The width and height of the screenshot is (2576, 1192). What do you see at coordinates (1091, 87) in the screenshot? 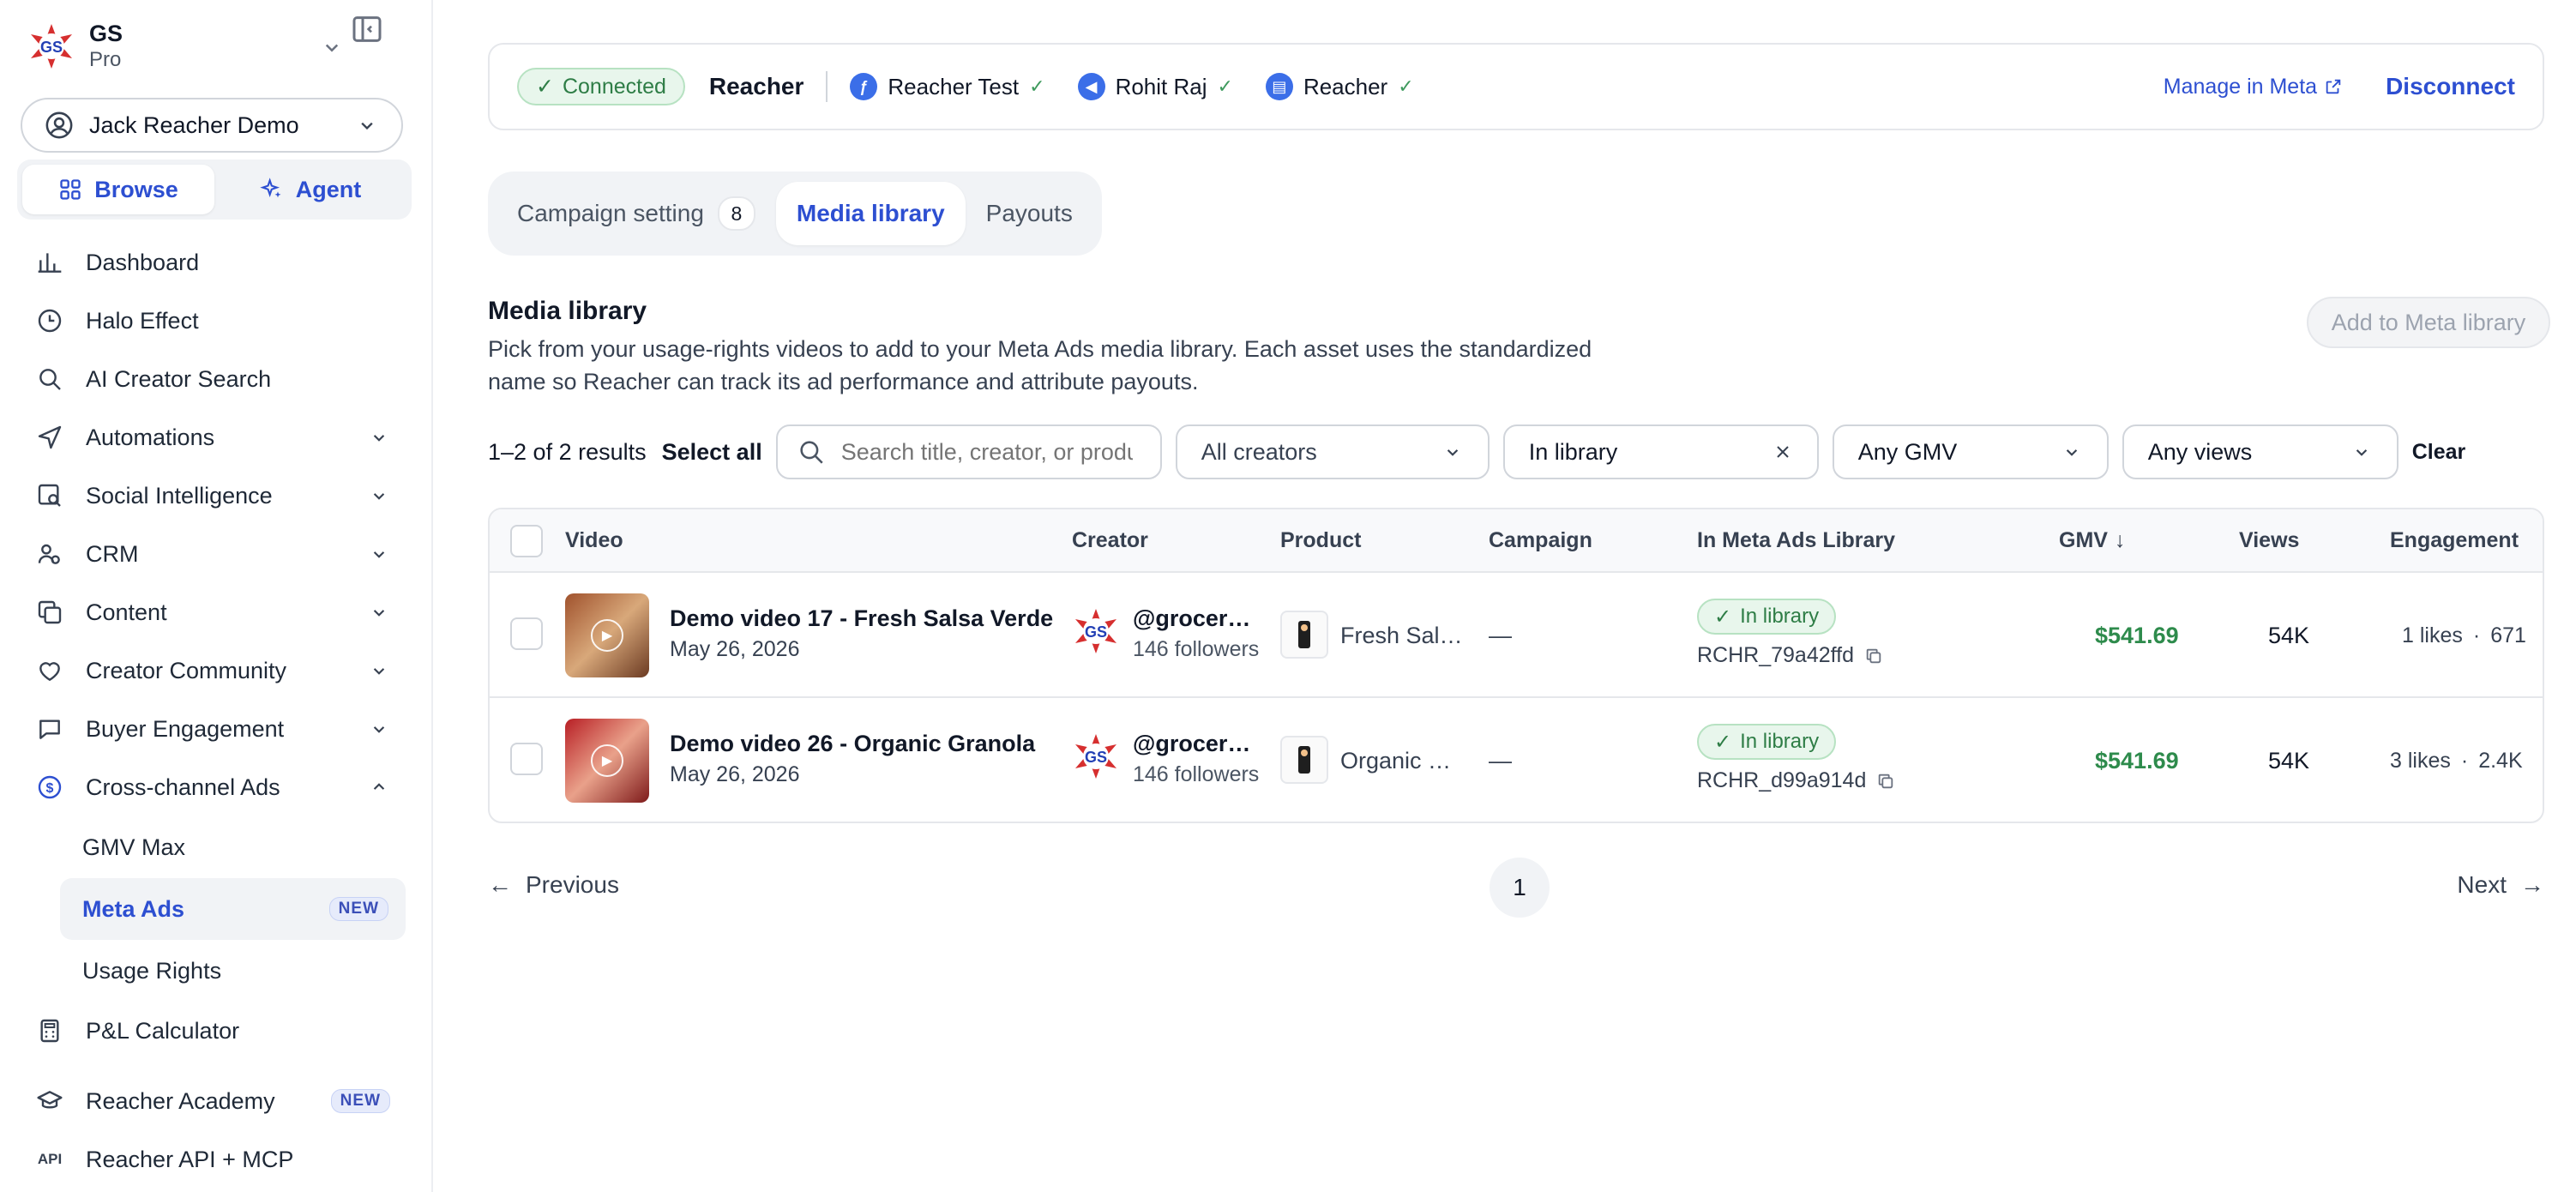
I see `ads-icon: ◀` at bounding box center [1091, 87].